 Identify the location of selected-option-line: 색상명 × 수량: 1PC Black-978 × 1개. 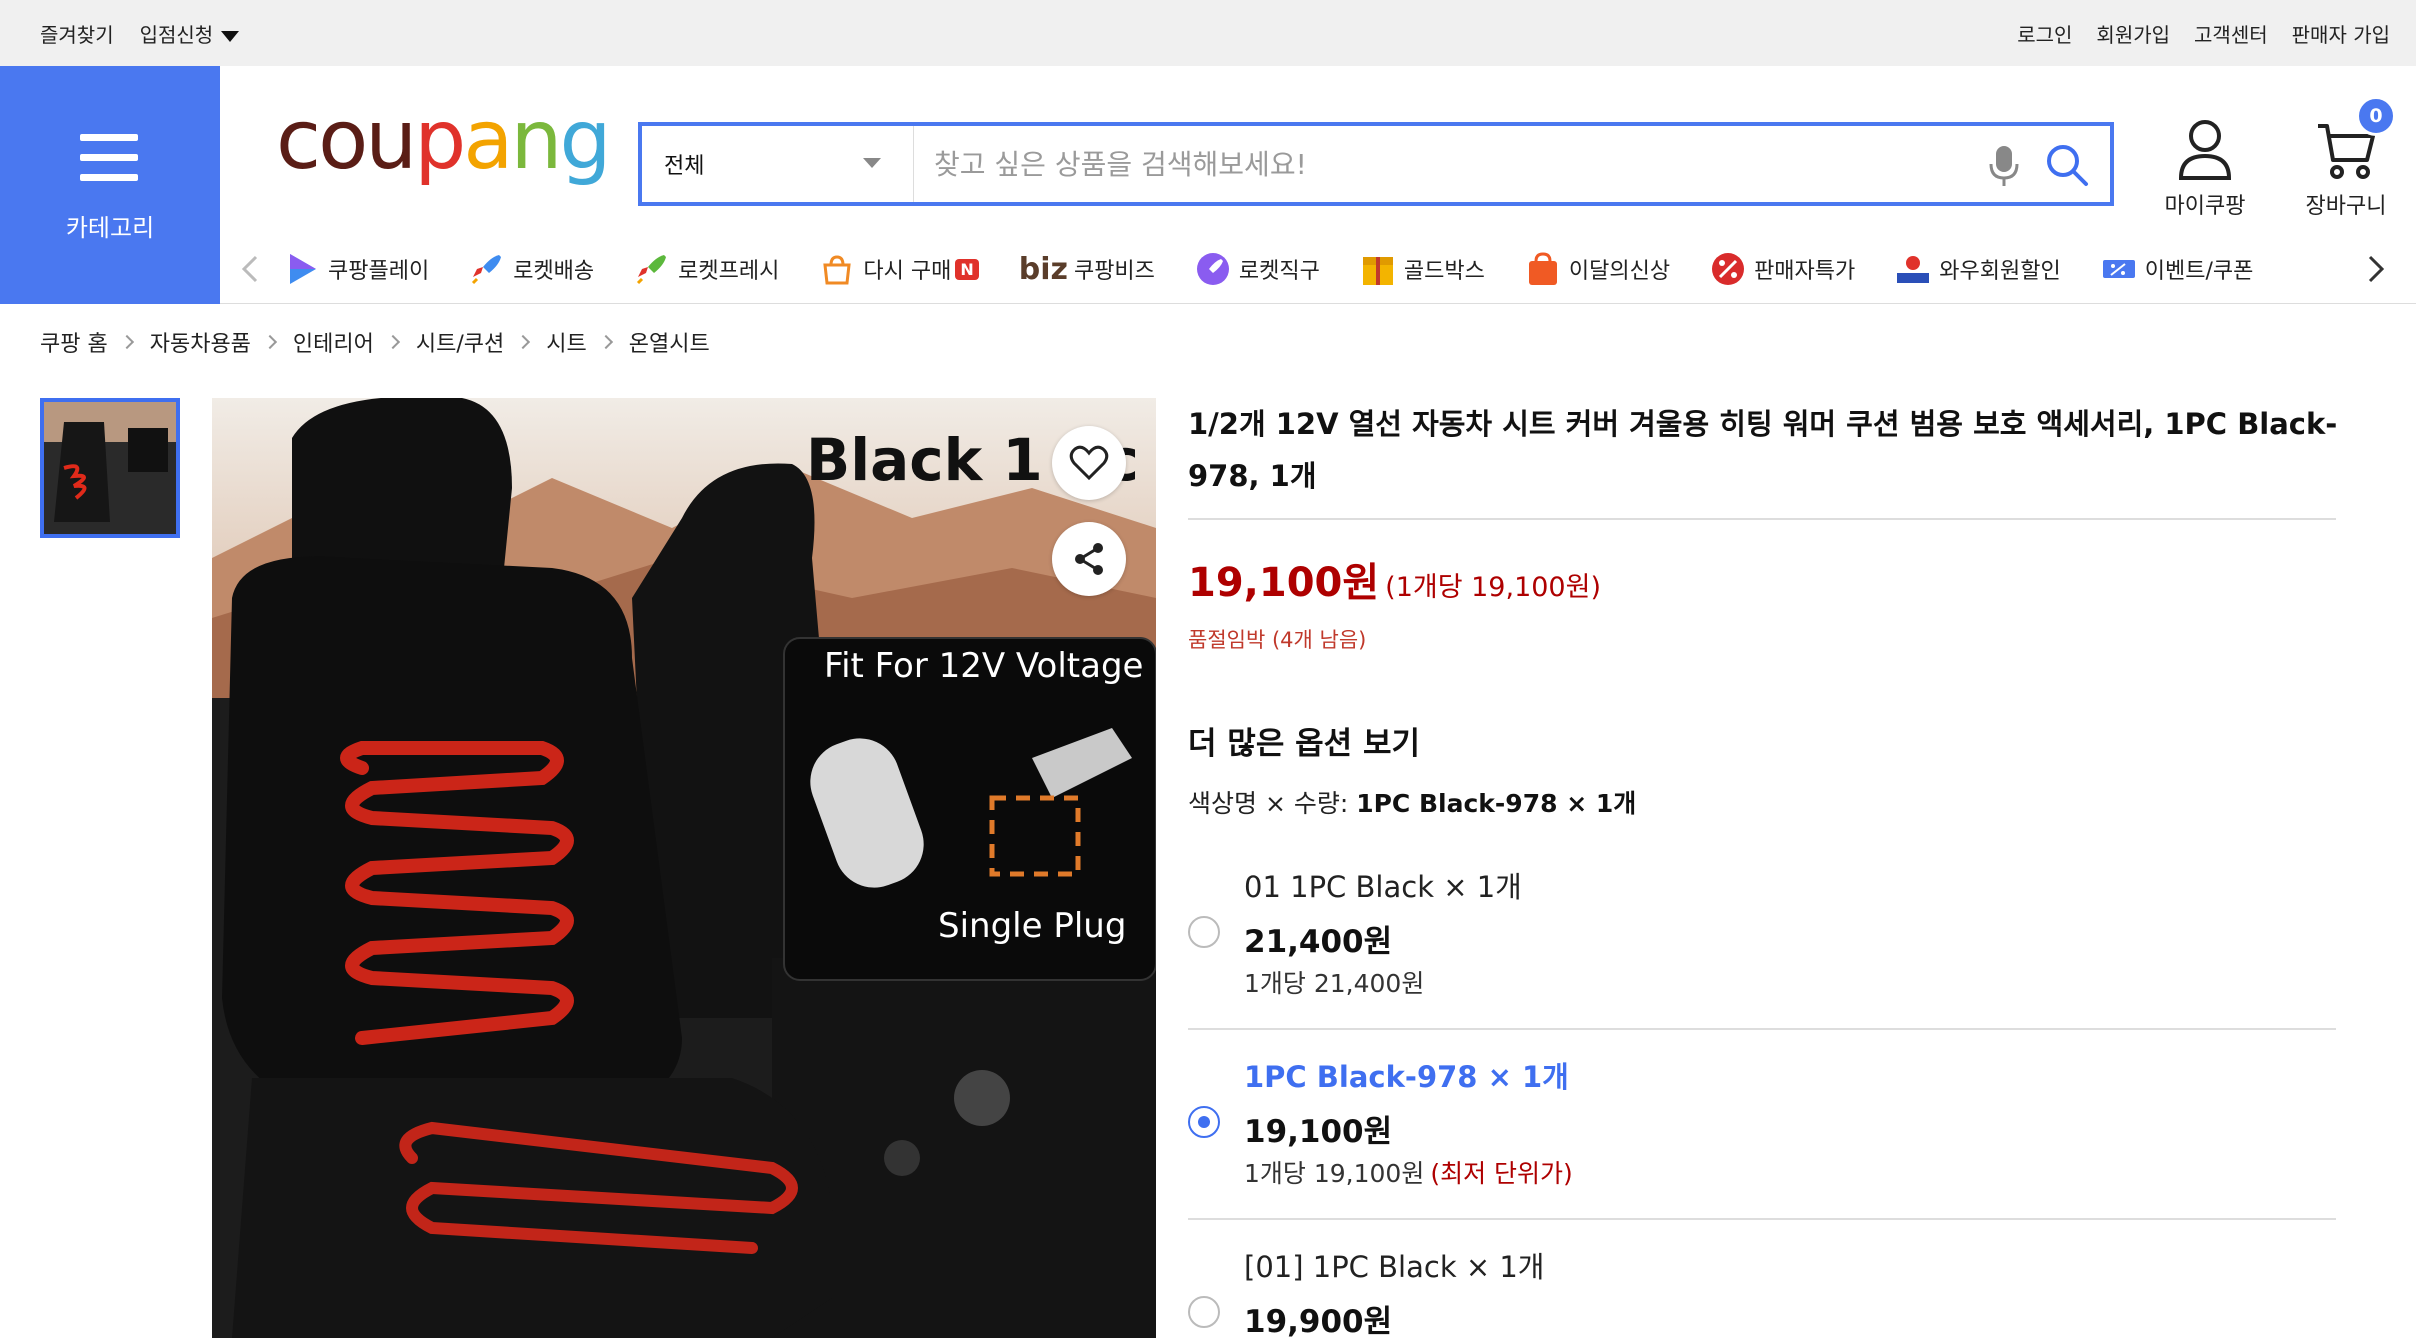
(1412, 802).